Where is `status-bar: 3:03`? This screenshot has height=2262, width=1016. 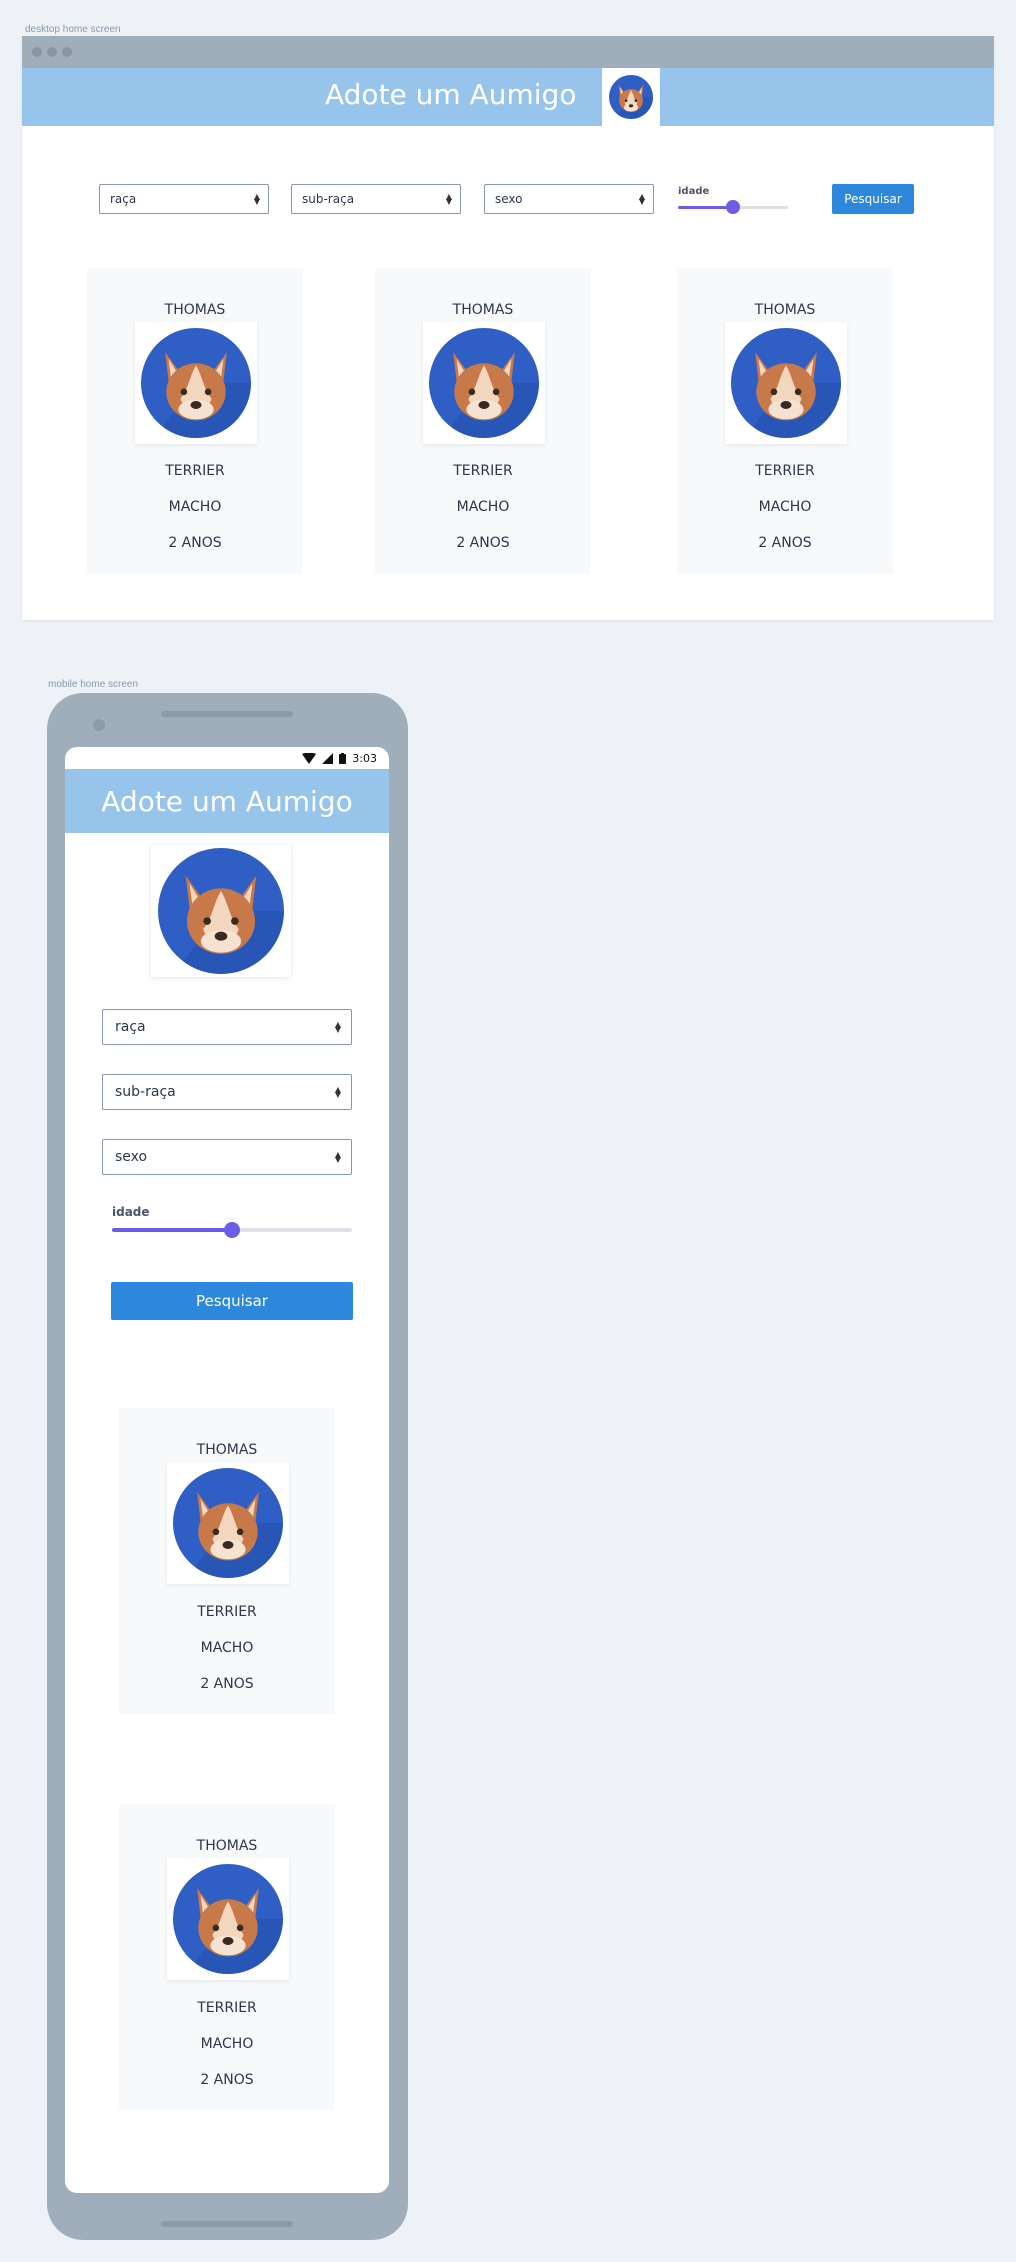
status-bar: 3:03 is located at coordinates (227, 758).